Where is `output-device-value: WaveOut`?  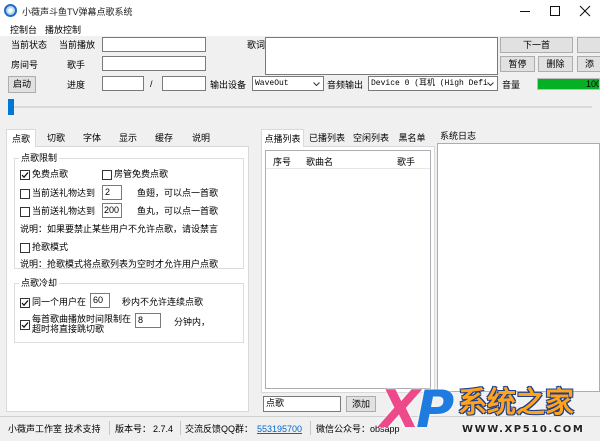 output-device-value: WaveOut is located at coordinates (272, 83).